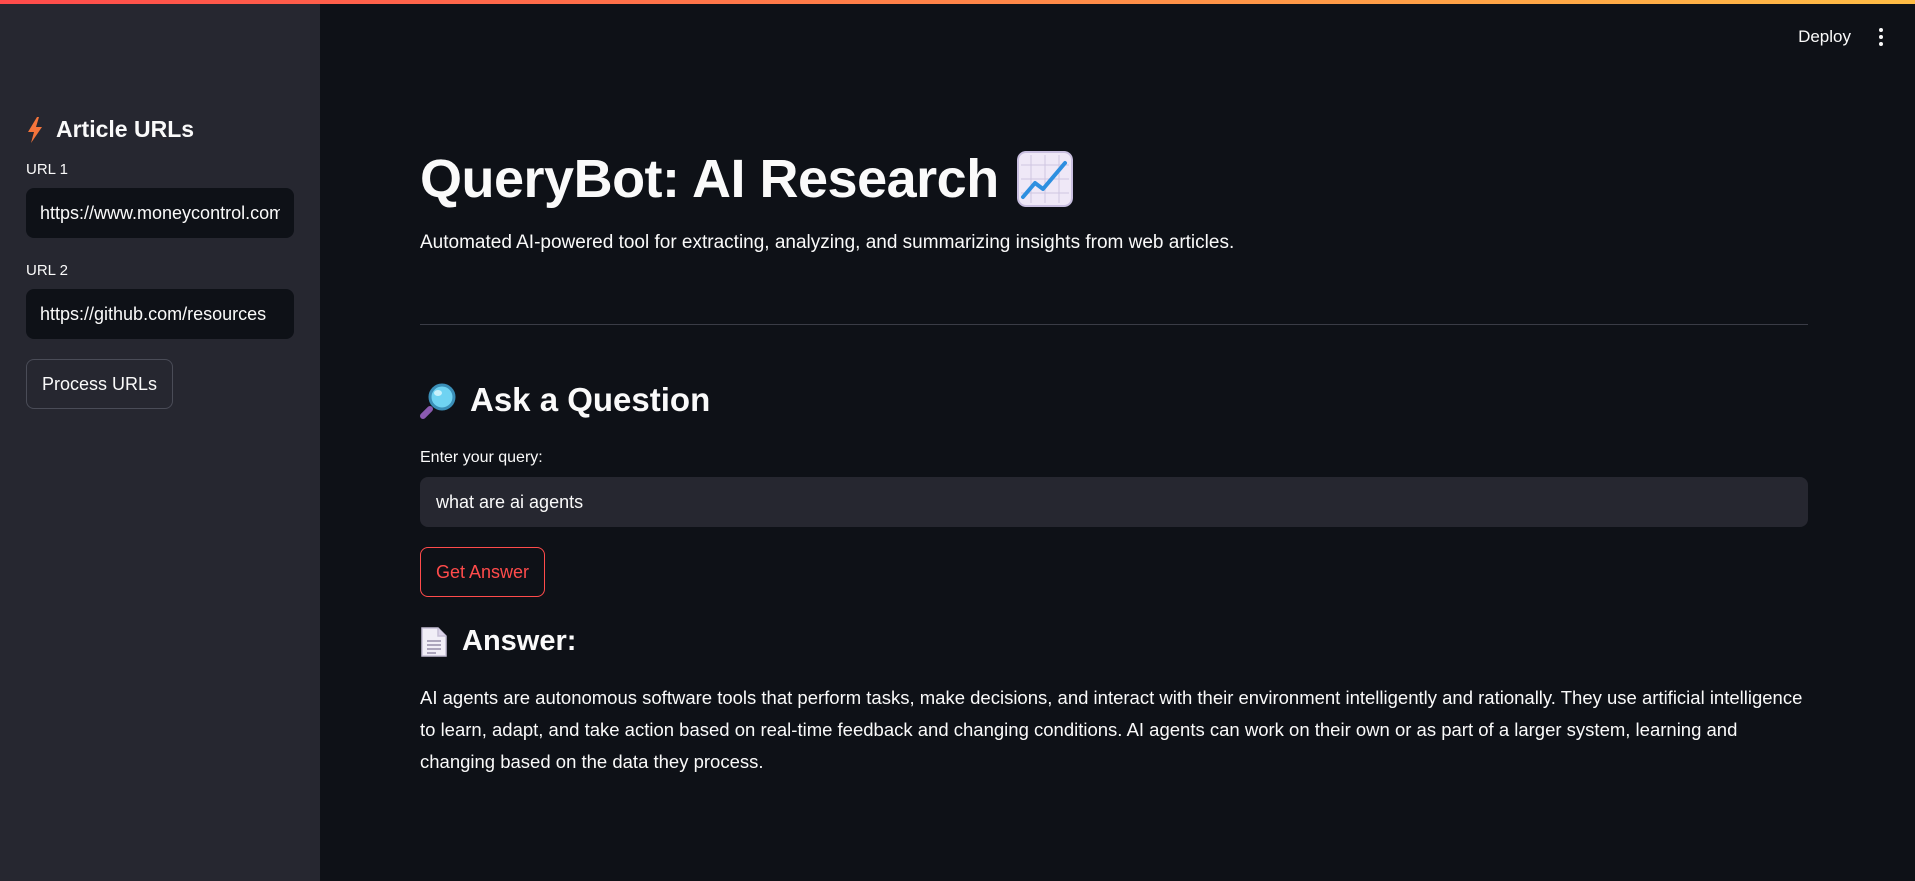  I want to click on process-urls-button: Process URLs, so click(100, 384).